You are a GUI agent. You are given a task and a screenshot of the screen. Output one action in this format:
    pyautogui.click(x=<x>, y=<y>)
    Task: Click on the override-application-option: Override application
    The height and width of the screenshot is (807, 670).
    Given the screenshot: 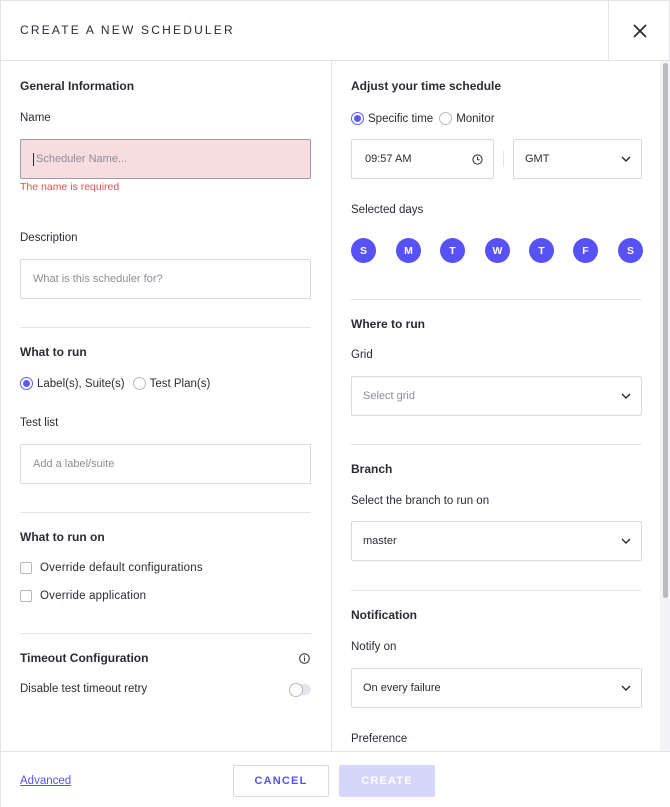 What is the action you would take?
    pyautogui.click(x=83, y=596)
    